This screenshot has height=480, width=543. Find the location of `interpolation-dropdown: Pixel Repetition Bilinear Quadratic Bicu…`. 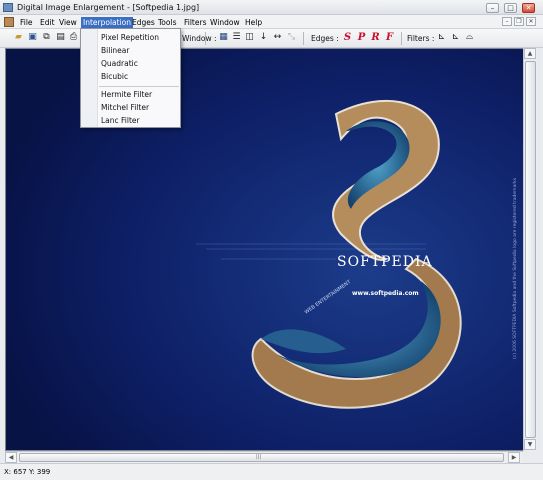

interpolation-dropdown: Pixel Repetition Bilinear Quadratic Bicu… is located at coordinates (130, 78).